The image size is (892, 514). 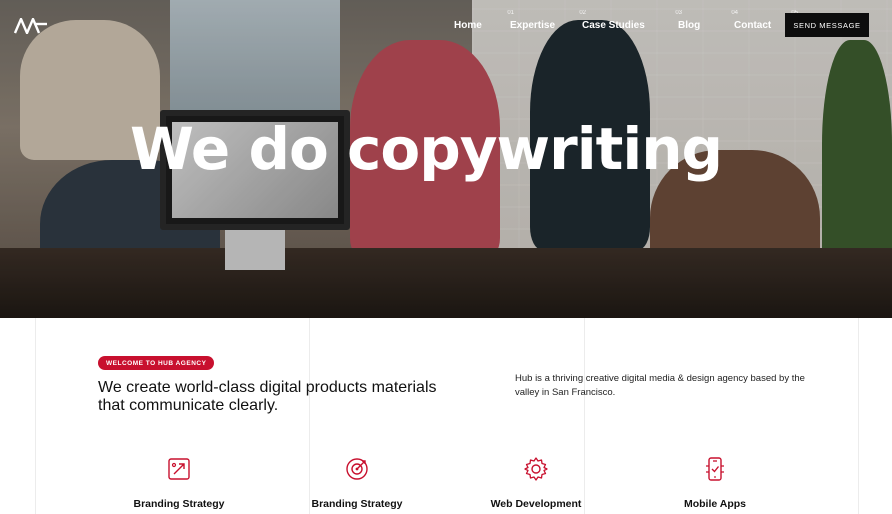 I want to click on service-mobile-apps: Mobile Apps, so click(x=715, y=483).